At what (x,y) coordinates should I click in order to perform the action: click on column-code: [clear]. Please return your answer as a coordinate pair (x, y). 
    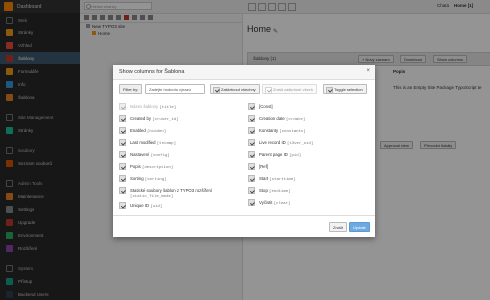
    Looking at the image, I should click on (282, 204).